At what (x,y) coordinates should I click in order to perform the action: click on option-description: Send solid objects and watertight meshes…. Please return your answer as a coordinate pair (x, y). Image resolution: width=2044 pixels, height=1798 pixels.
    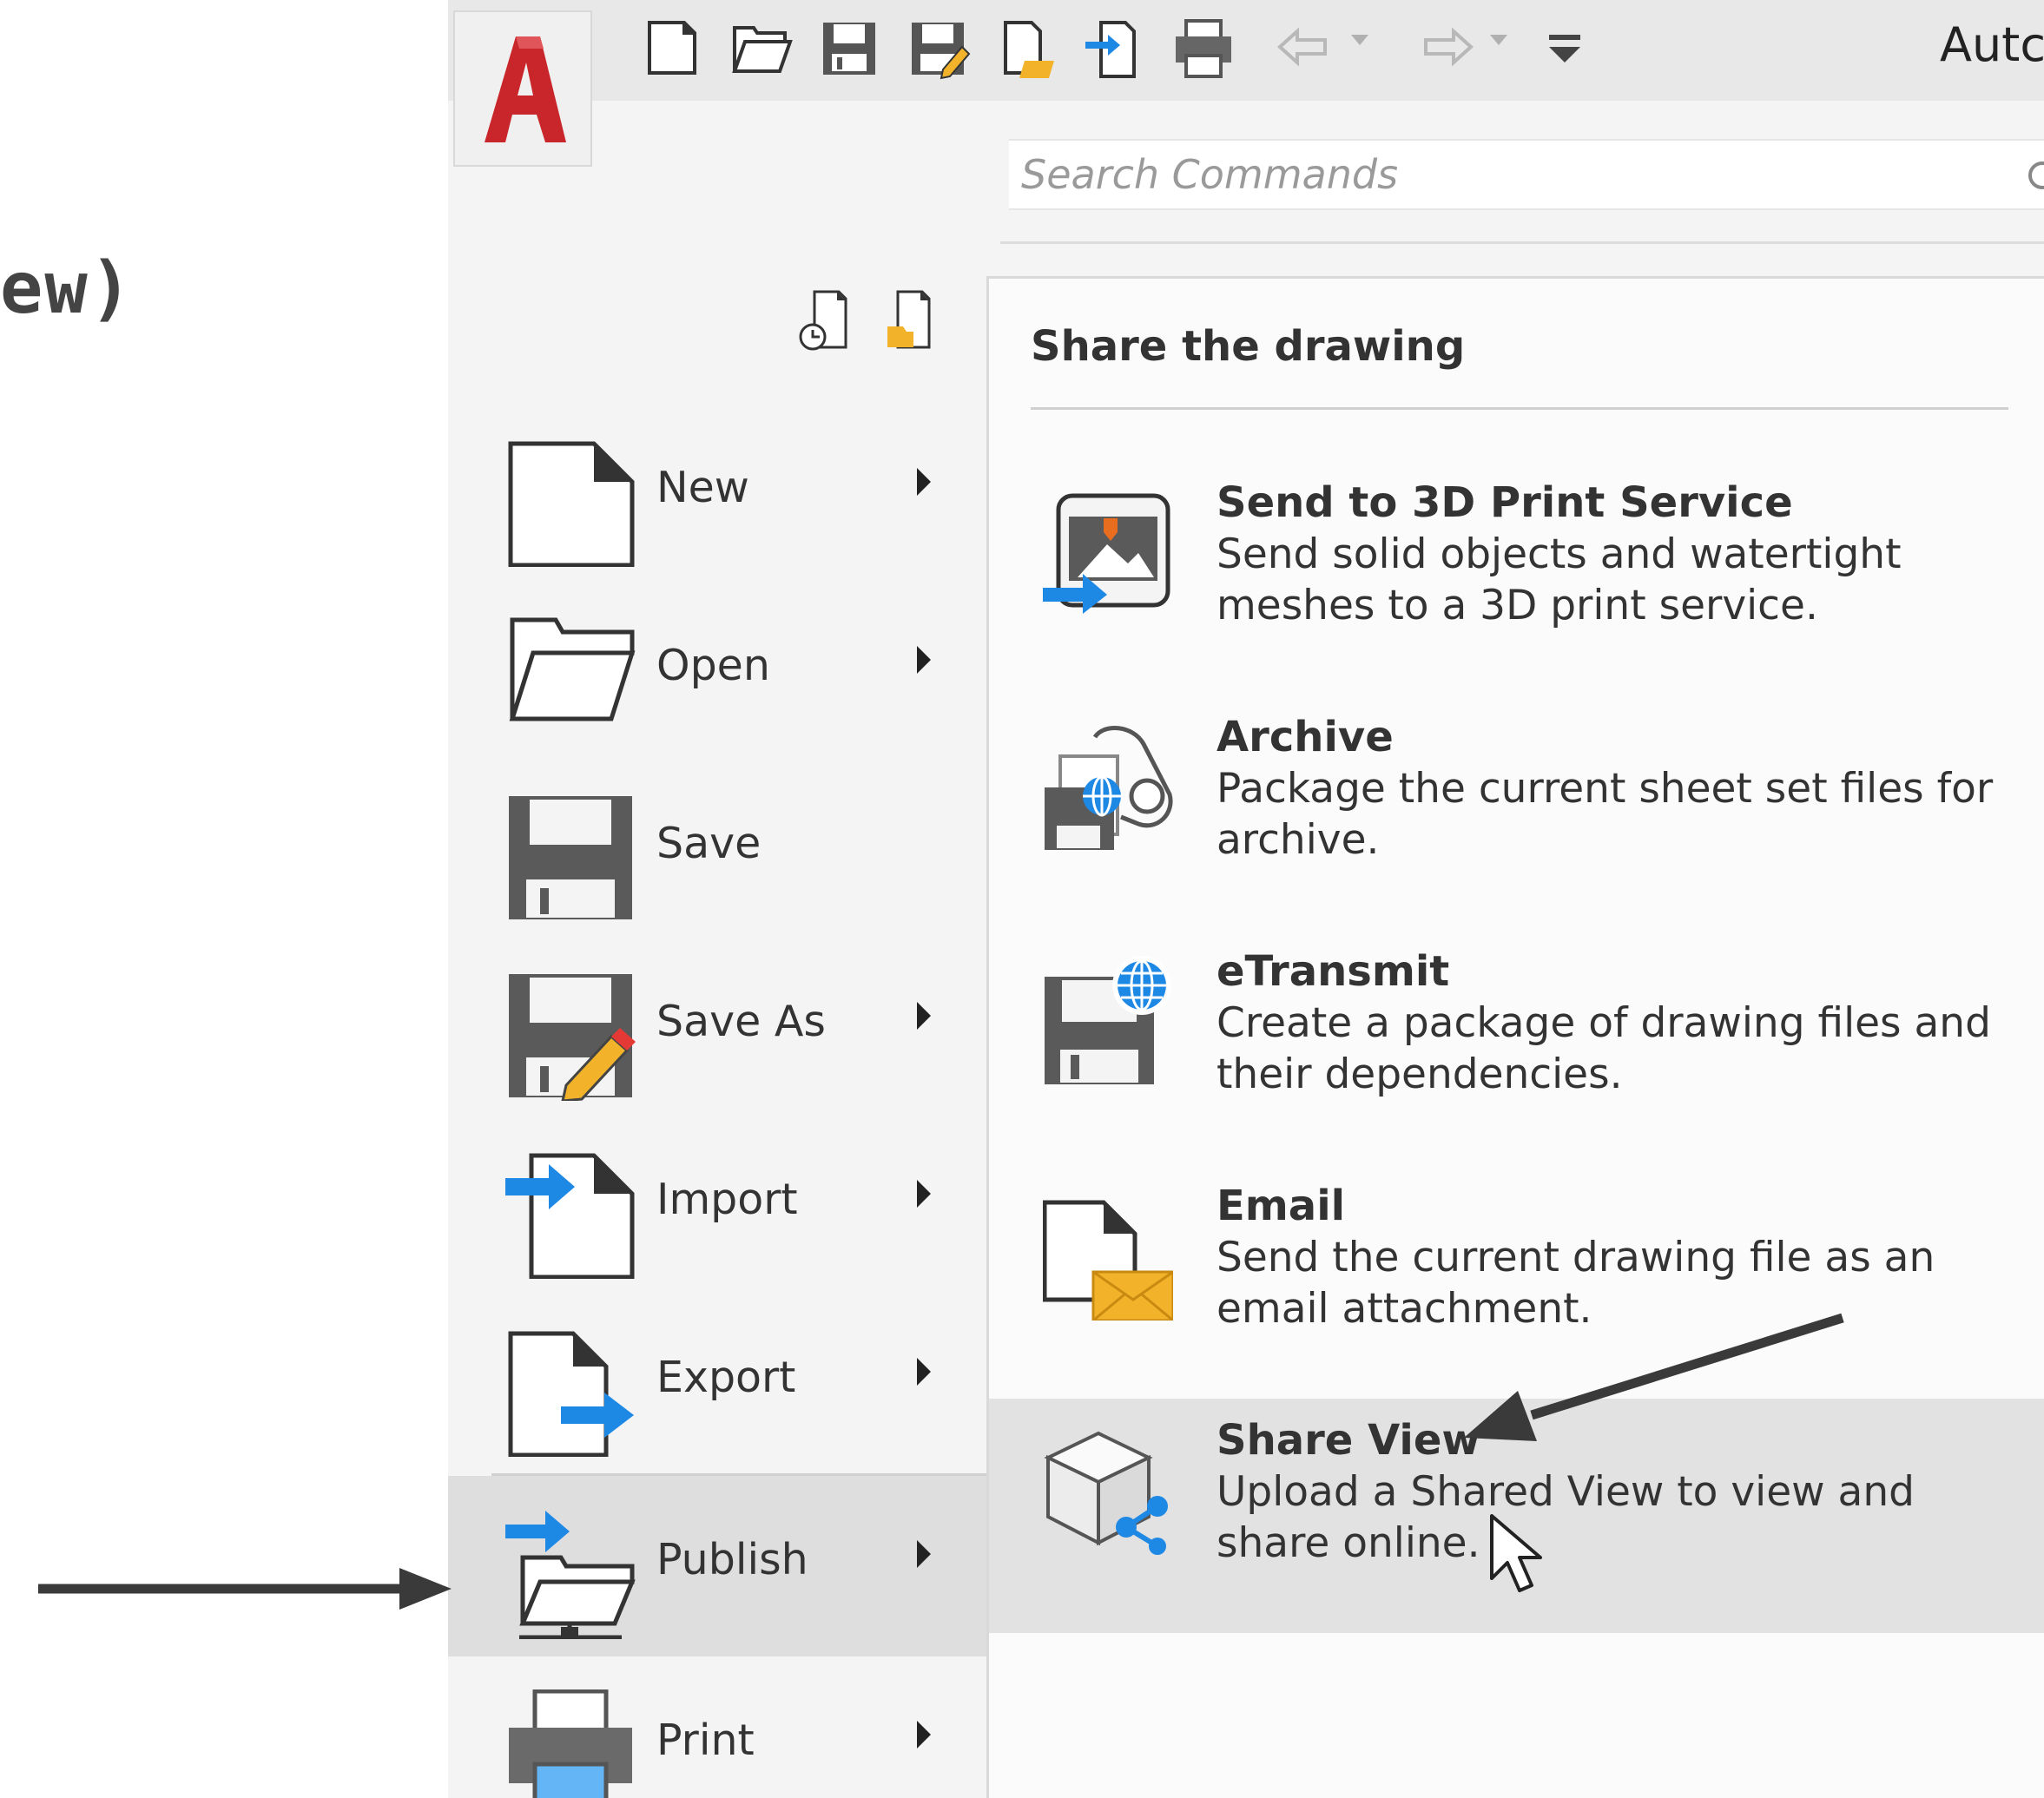
    Looking at the image, I should click on (1559, 579).